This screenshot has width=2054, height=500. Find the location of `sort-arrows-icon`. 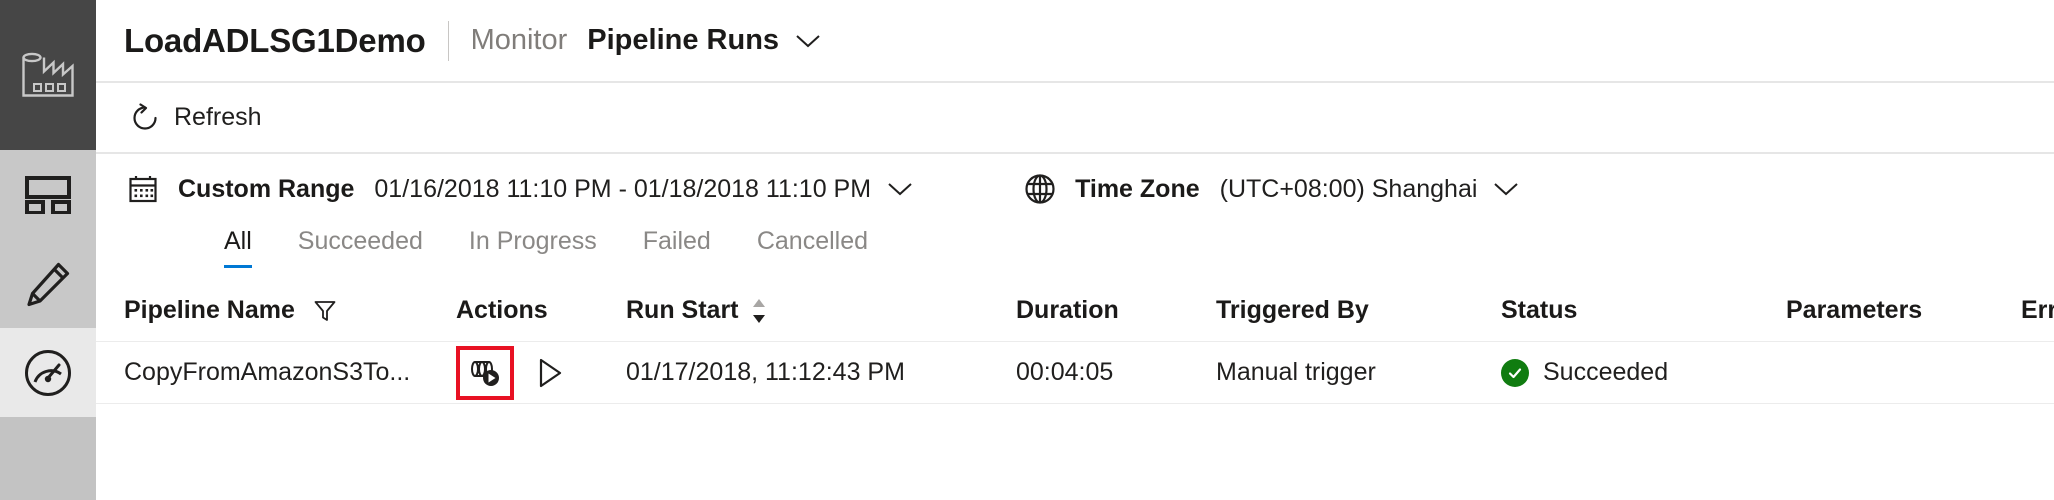

sort-arrows-icon is located at coordinates (758, 310).